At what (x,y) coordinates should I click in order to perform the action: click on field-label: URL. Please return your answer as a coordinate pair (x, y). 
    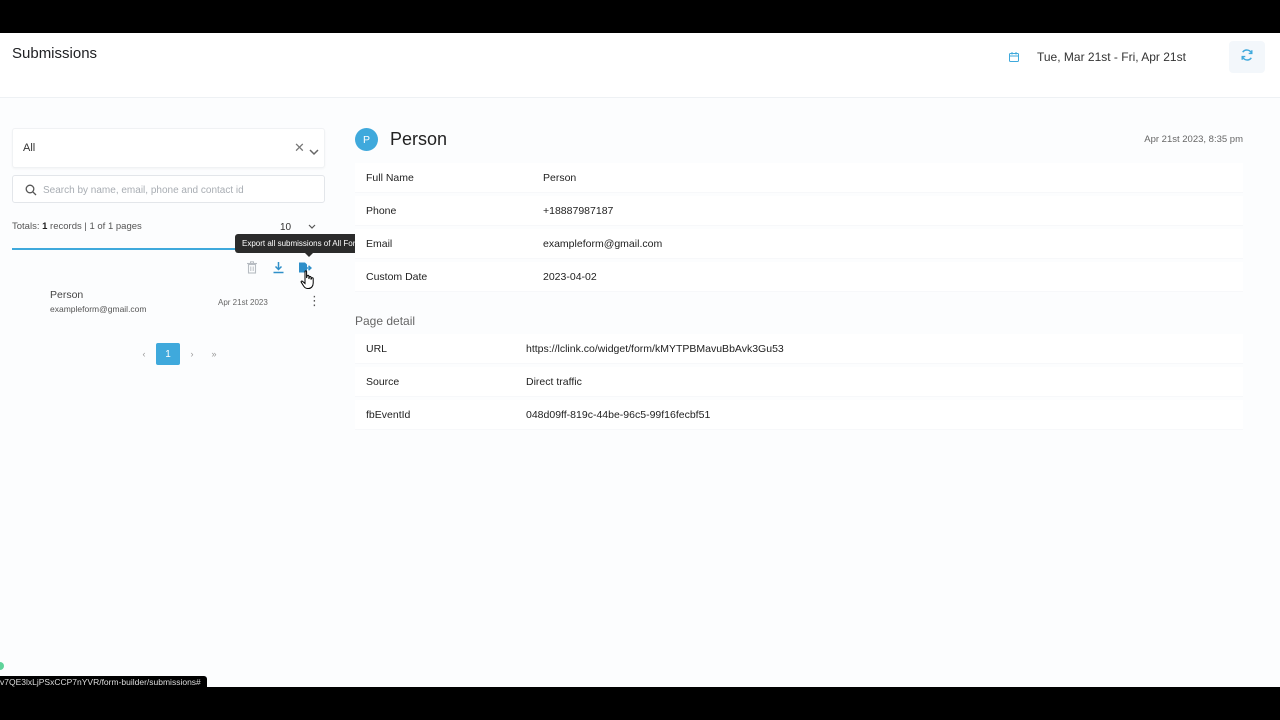
    Looking at the image, I should click on (377, 349).